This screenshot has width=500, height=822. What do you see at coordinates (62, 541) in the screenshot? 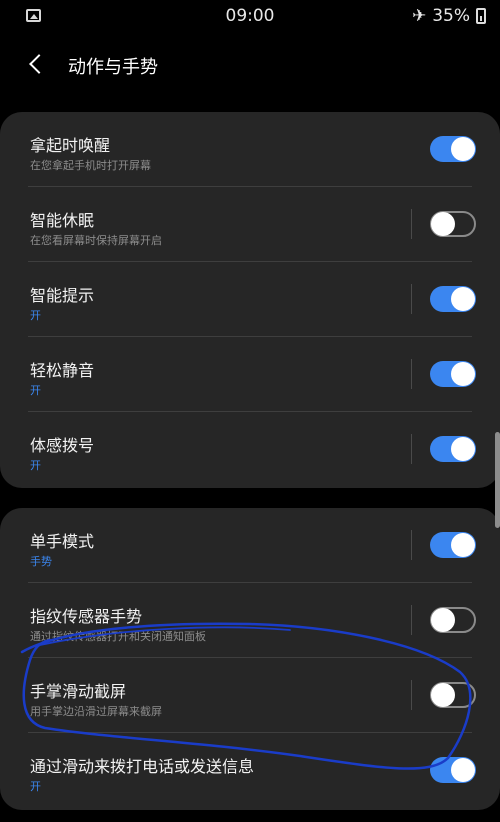
I see `setting-title: 单手模式` at bounding box center [62, 541].